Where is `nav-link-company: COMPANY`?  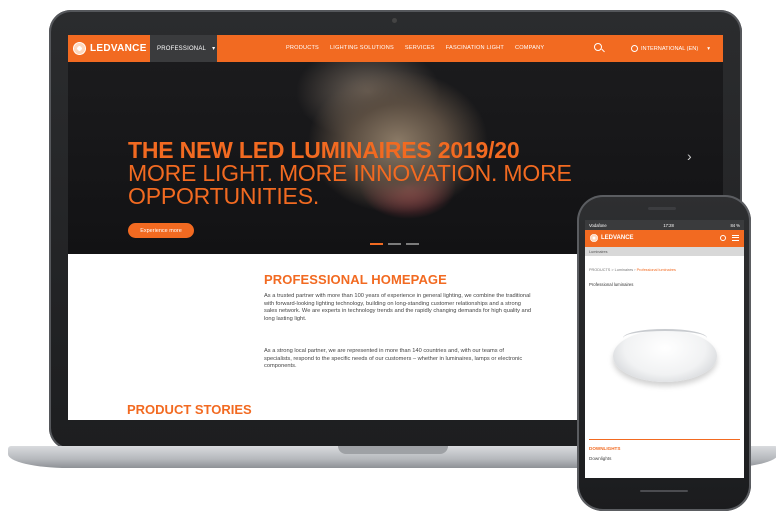 nav-link-company: COMPANY is located at coordinates (529, 48).